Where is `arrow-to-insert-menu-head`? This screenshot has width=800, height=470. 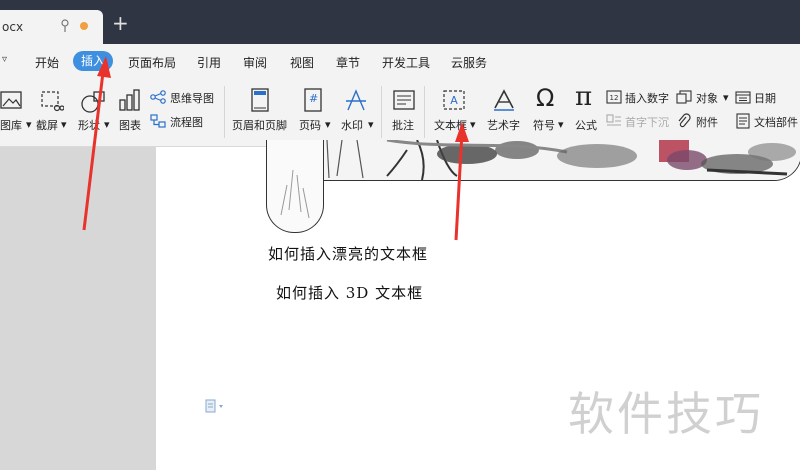 arrow-to-insert-menu-head is located at coordinates (104, 67).